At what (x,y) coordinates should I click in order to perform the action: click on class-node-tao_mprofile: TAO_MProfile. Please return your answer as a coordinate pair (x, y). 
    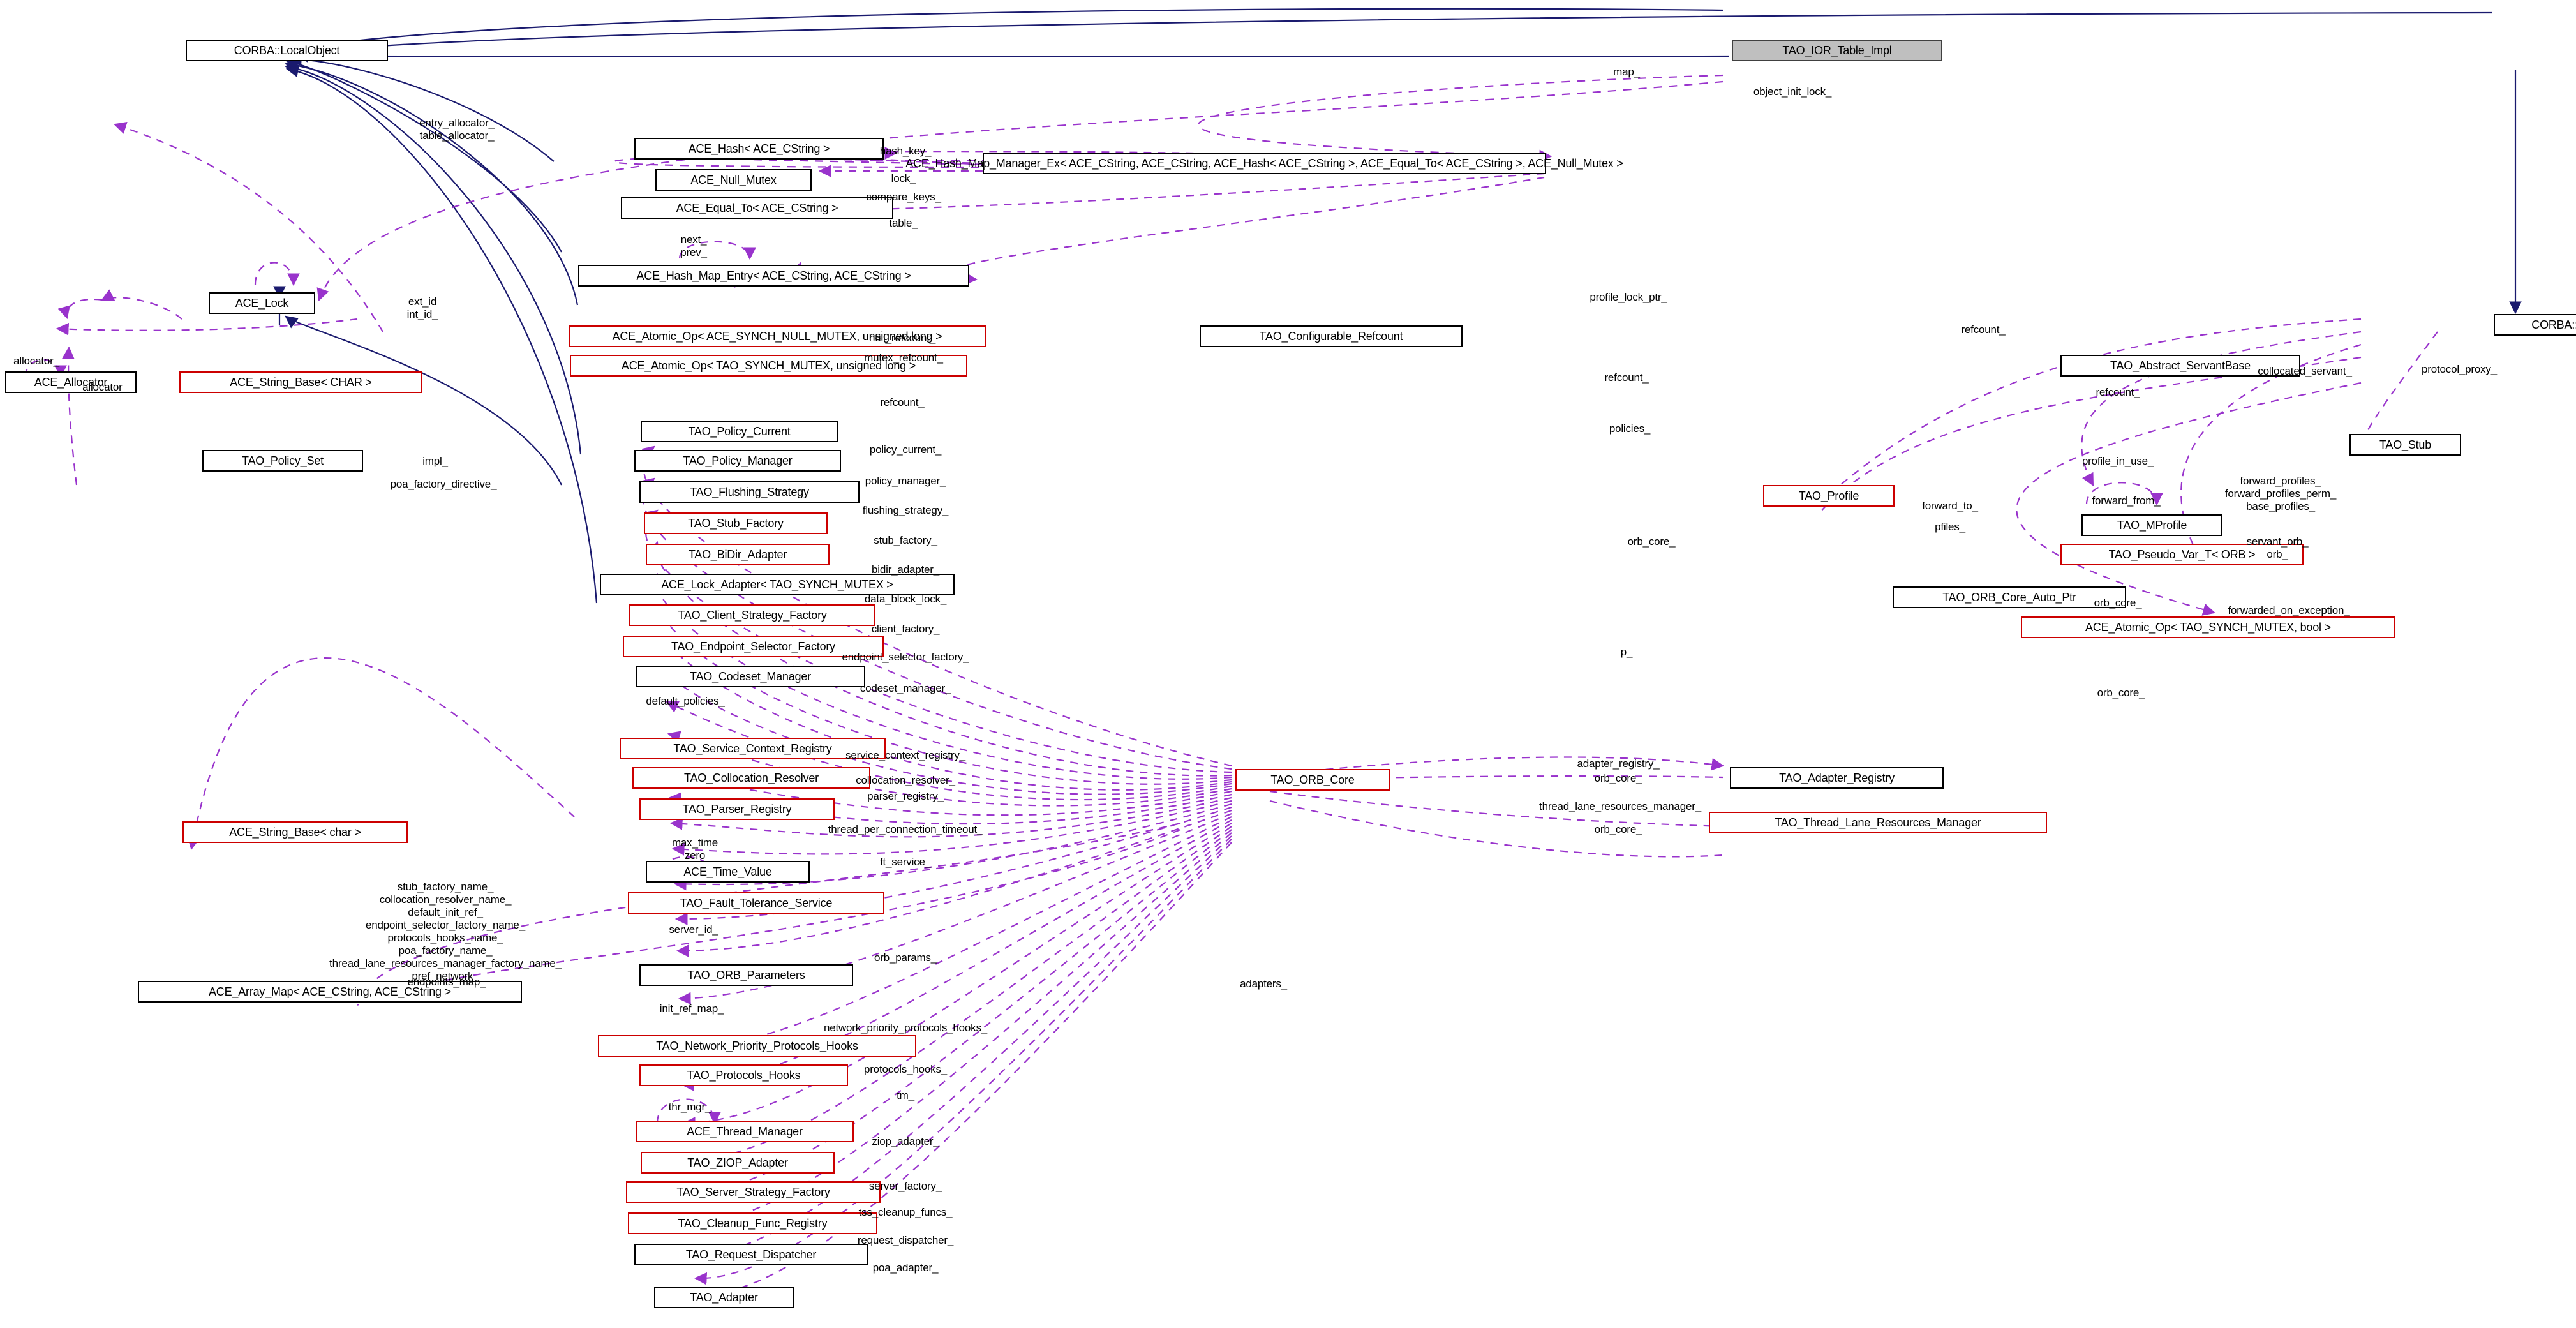
    Looking at the image, I should click on (2151, 525).